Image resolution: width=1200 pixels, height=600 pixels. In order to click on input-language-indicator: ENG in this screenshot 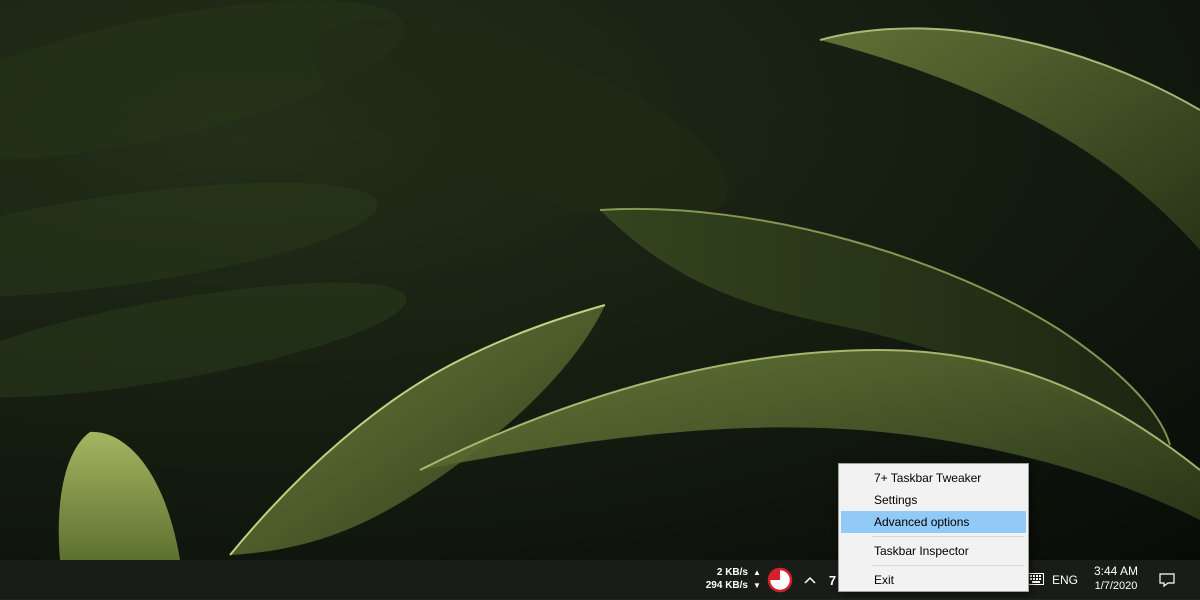, I will do `click(1065, 580)`.